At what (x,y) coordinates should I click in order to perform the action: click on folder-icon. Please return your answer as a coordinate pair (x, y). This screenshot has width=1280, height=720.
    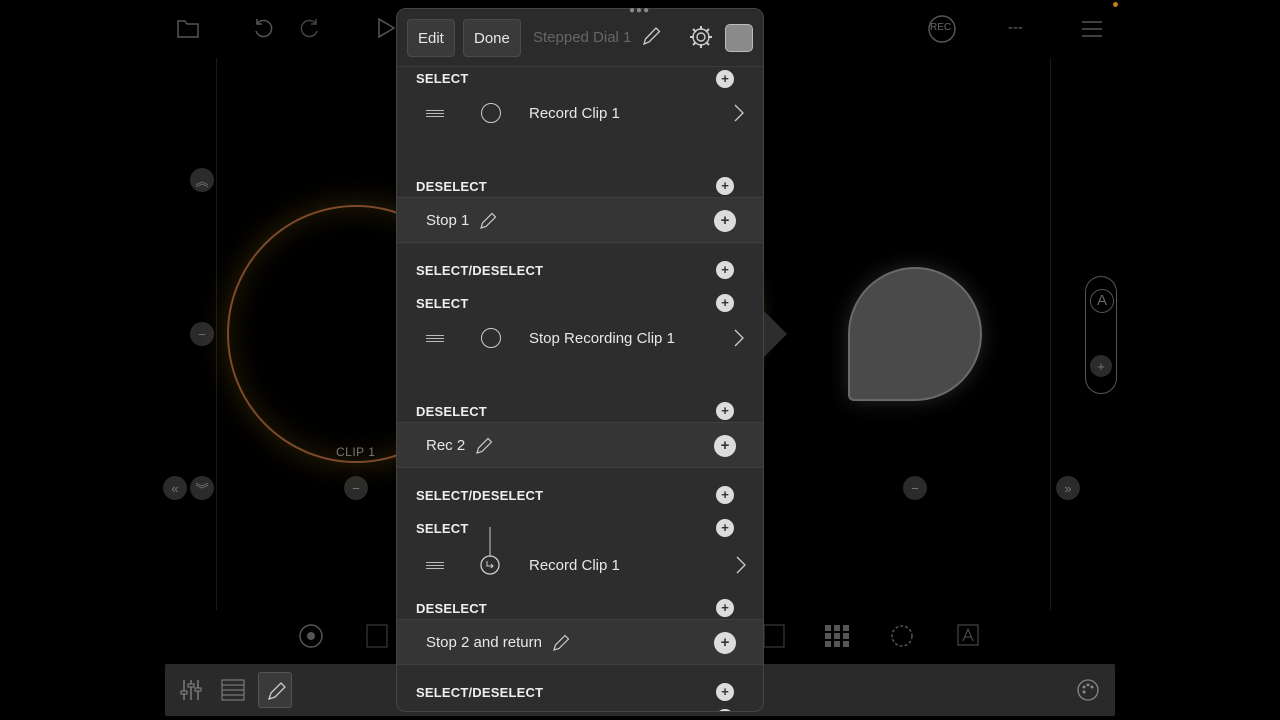
    Looking at the image, I should click on (188, 28).